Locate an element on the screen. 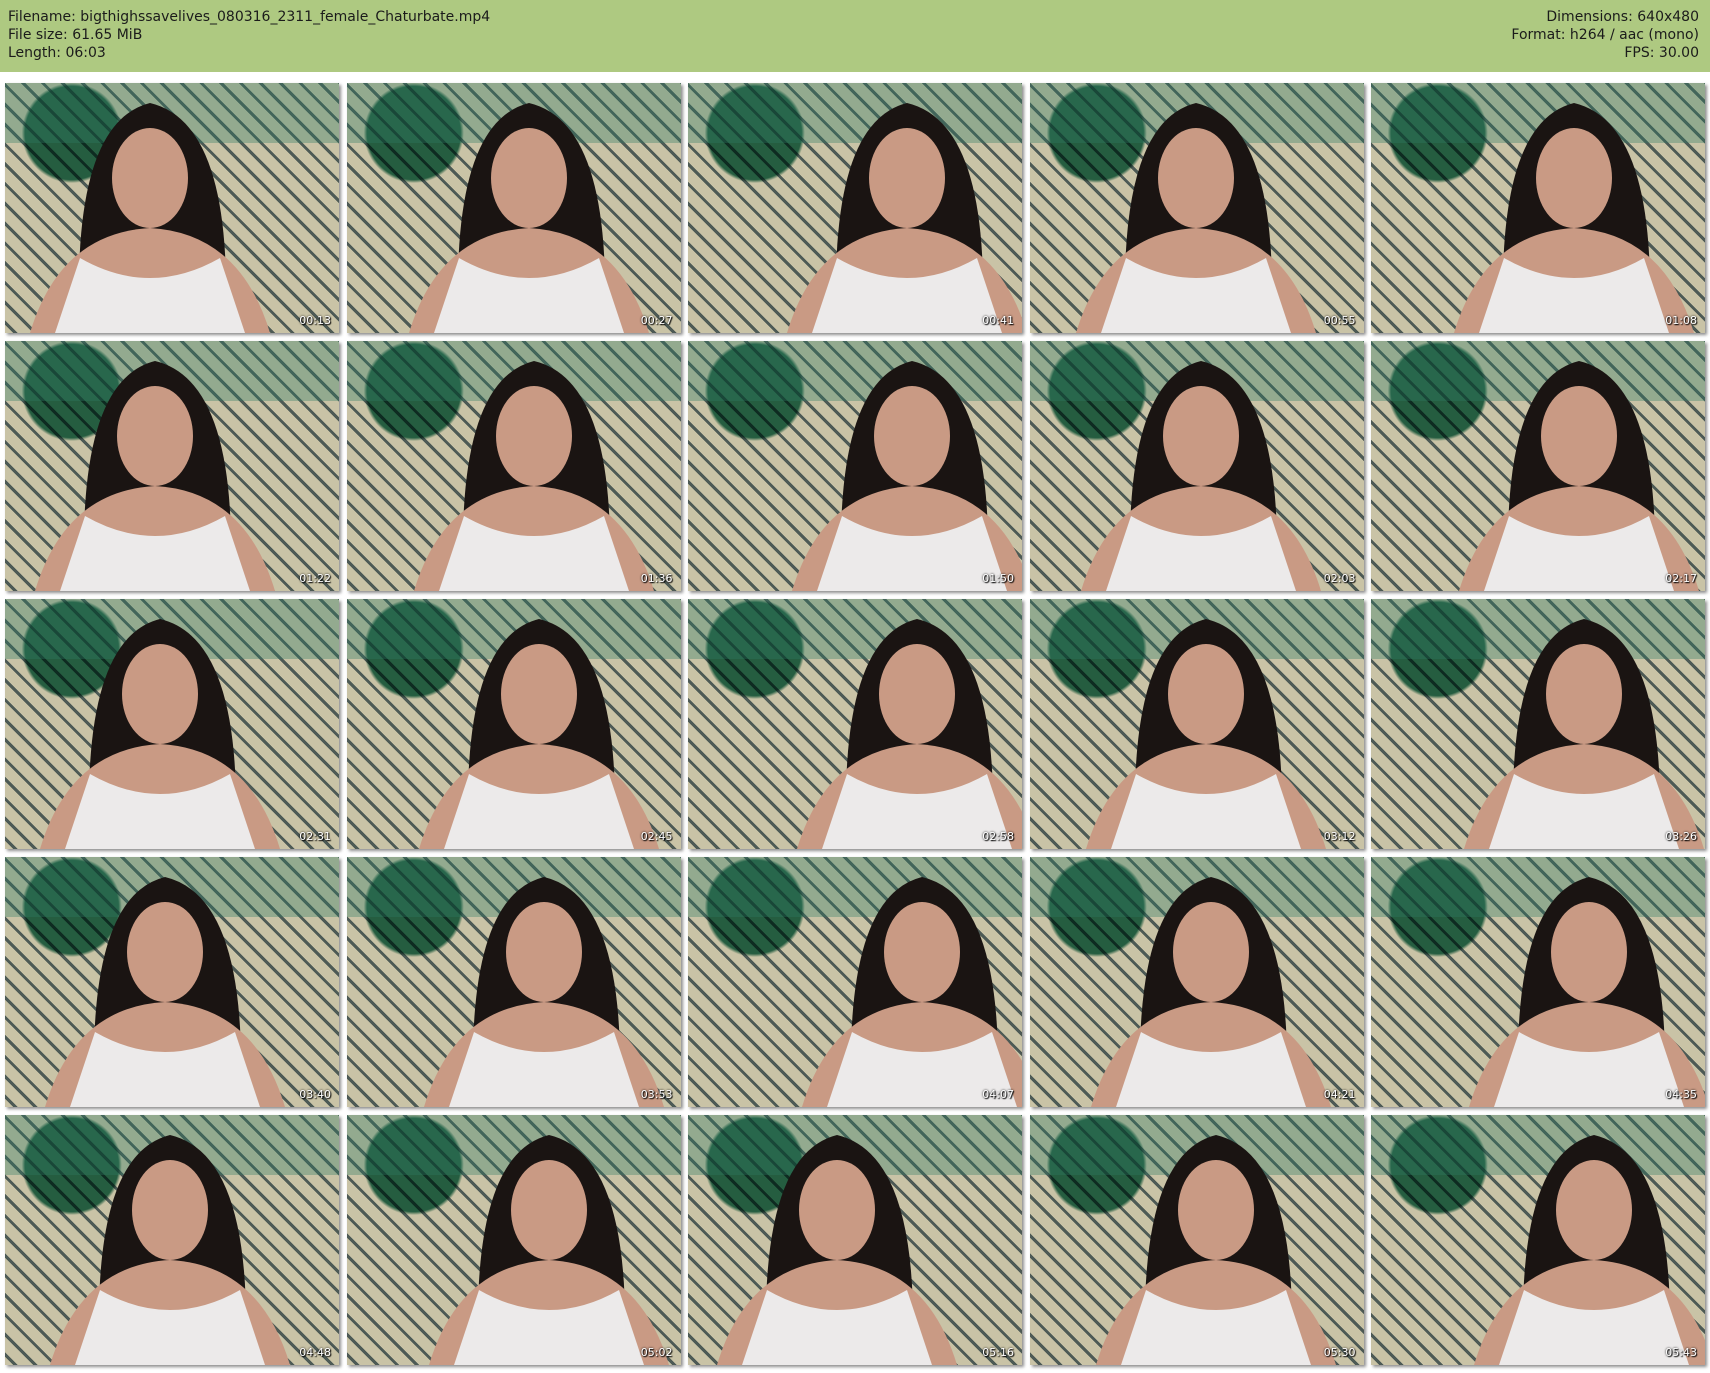 The width and height of the screenshot is (1710, 1373). timestamp-label: 02:03 is located at coordinates (1339, 578).